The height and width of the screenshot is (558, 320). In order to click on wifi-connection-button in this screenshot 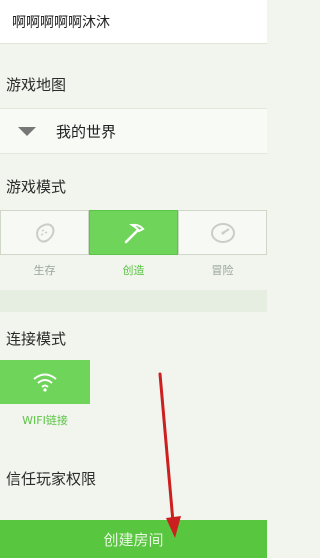, I will do `click(45, 382)`.